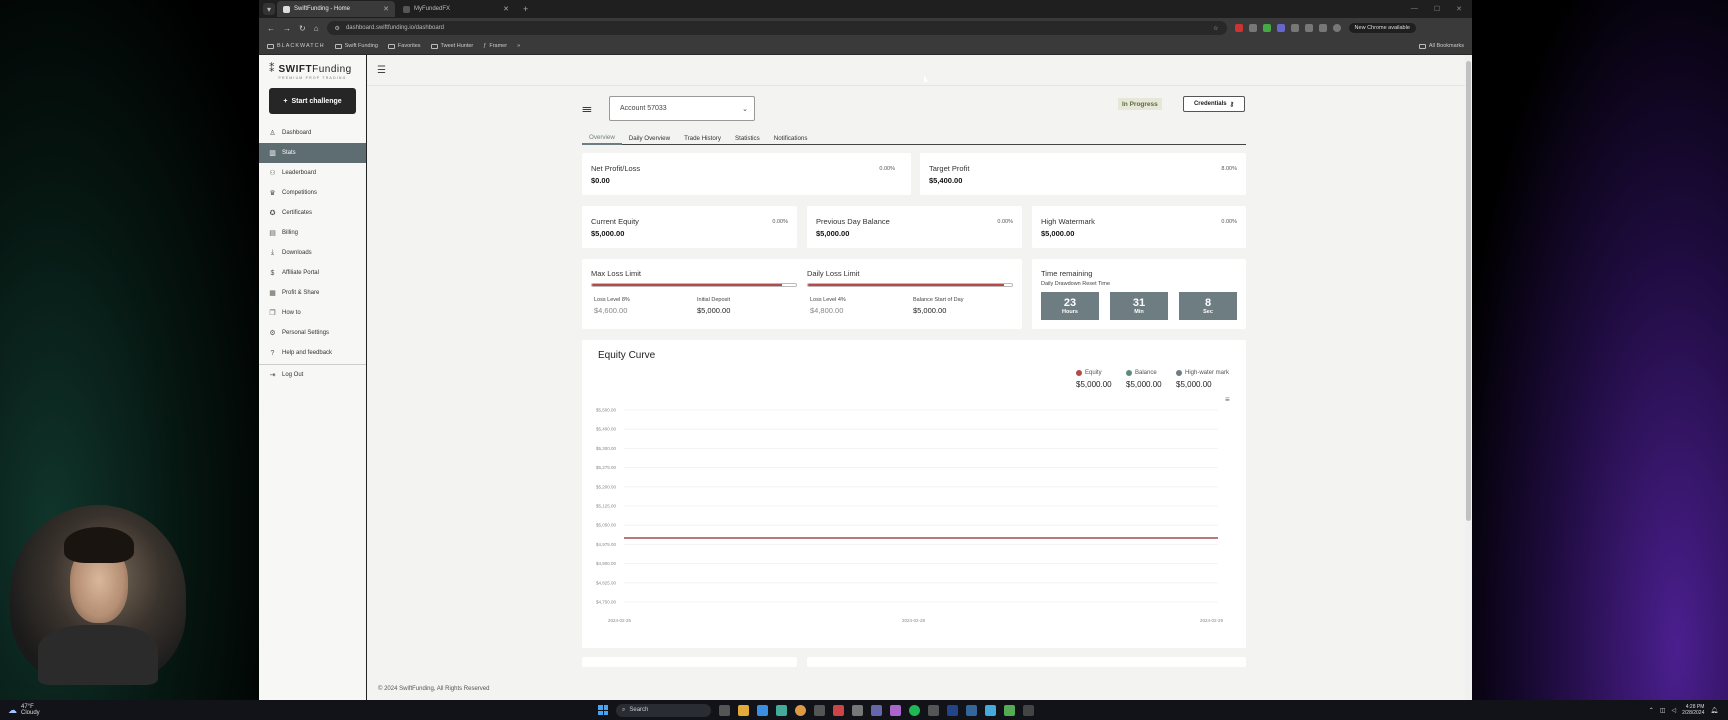 Image resolution: width=1728 pixels, height=720 pixels. Describe the element at coordinates (312, 78) in the screenshot. I see `brand-tagline: PREMIUM PROP TRADING` at that location.